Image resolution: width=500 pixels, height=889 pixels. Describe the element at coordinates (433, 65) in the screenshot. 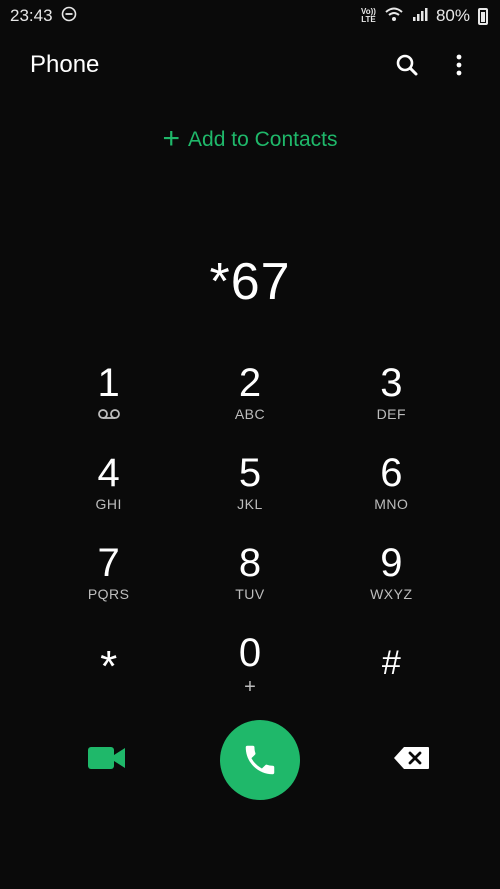

I see `app-actions` at that location.